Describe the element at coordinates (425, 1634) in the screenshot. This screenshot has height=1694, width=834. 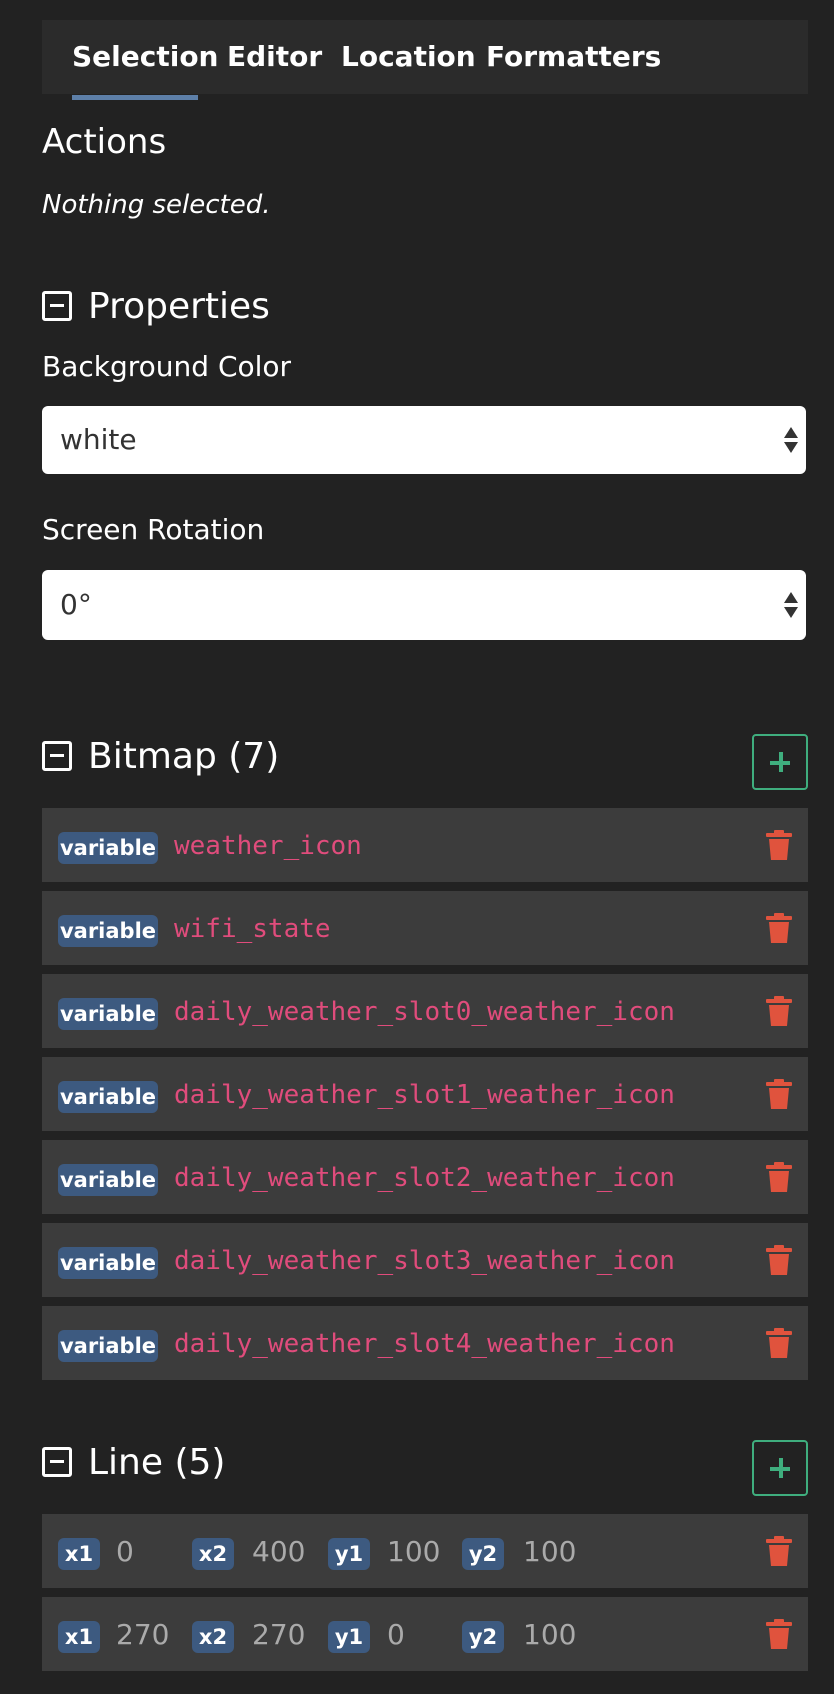
I see `line-row: x1 270 x2 270 y1 0 y2 100` at that location.